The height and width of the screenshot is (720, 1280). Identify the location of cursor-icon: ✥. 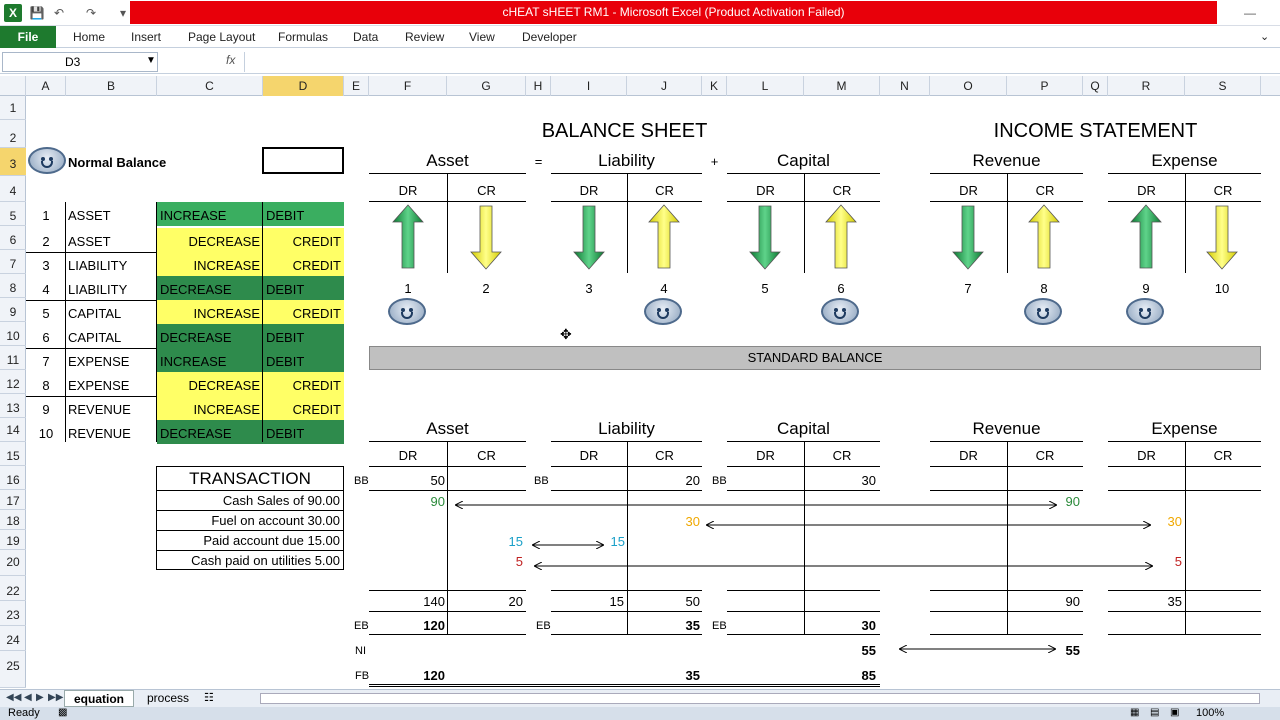
(566, 334).